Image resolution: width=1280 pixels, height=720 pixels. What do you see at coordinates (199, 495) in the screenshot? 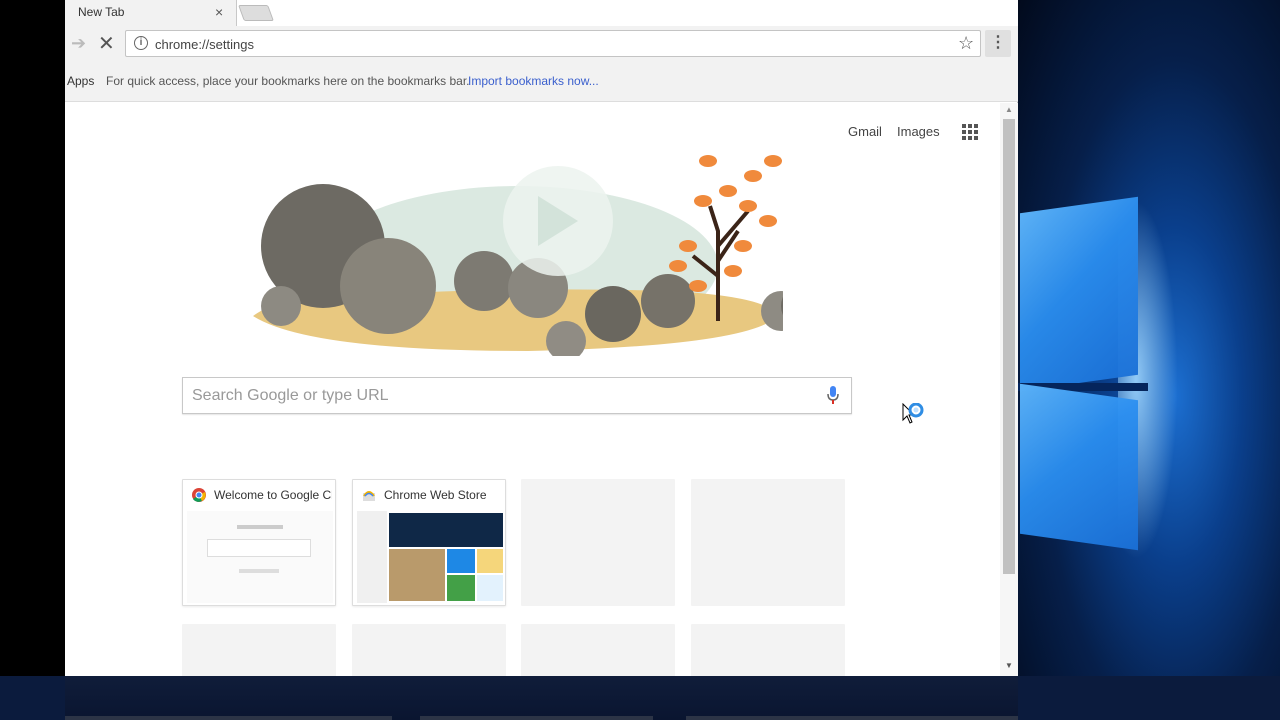
I see `chrome-favicon-icon` at bounding box center [199, 495].